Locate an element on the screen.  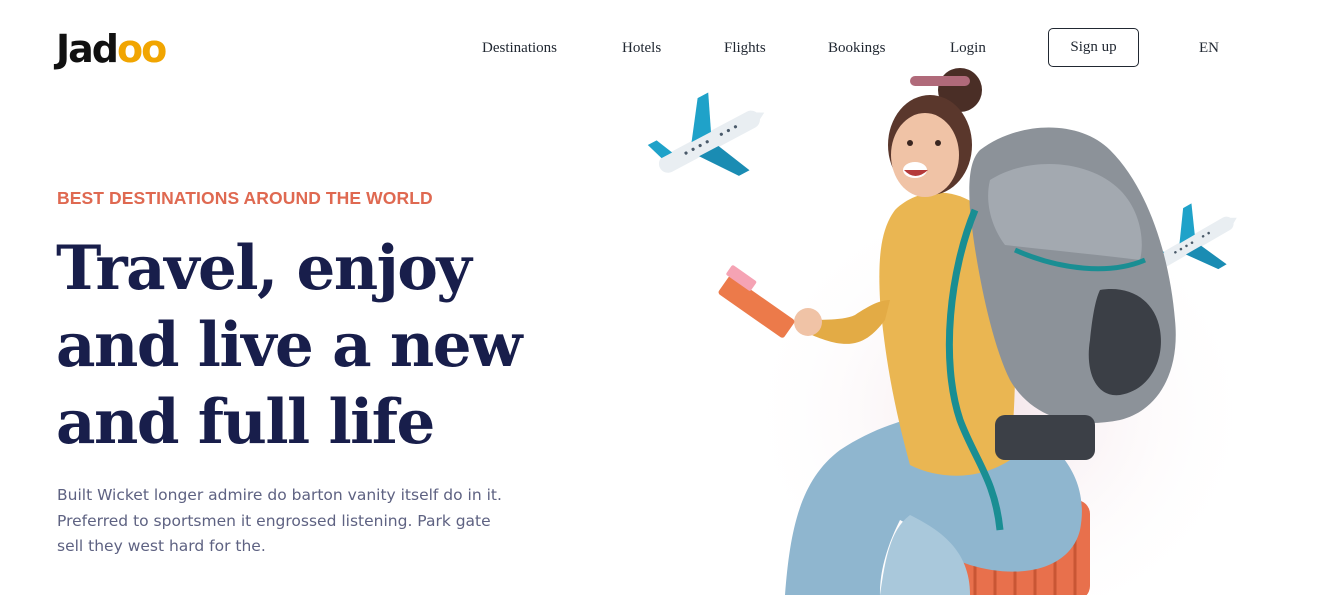
nav-destinations: Destinations is located at coordinates (519, 48).